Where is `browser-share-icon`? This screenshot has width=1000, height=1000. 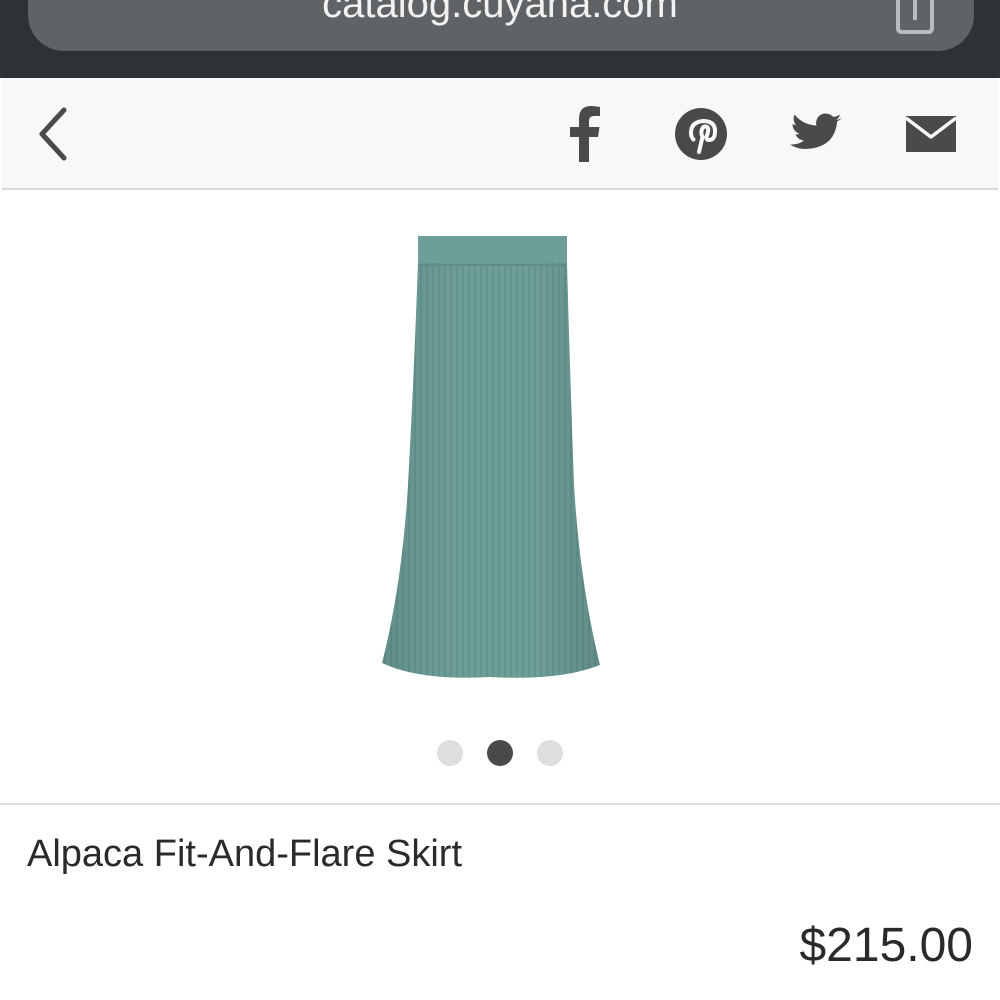
browser-share-icon is located at coordinates (915, 17).